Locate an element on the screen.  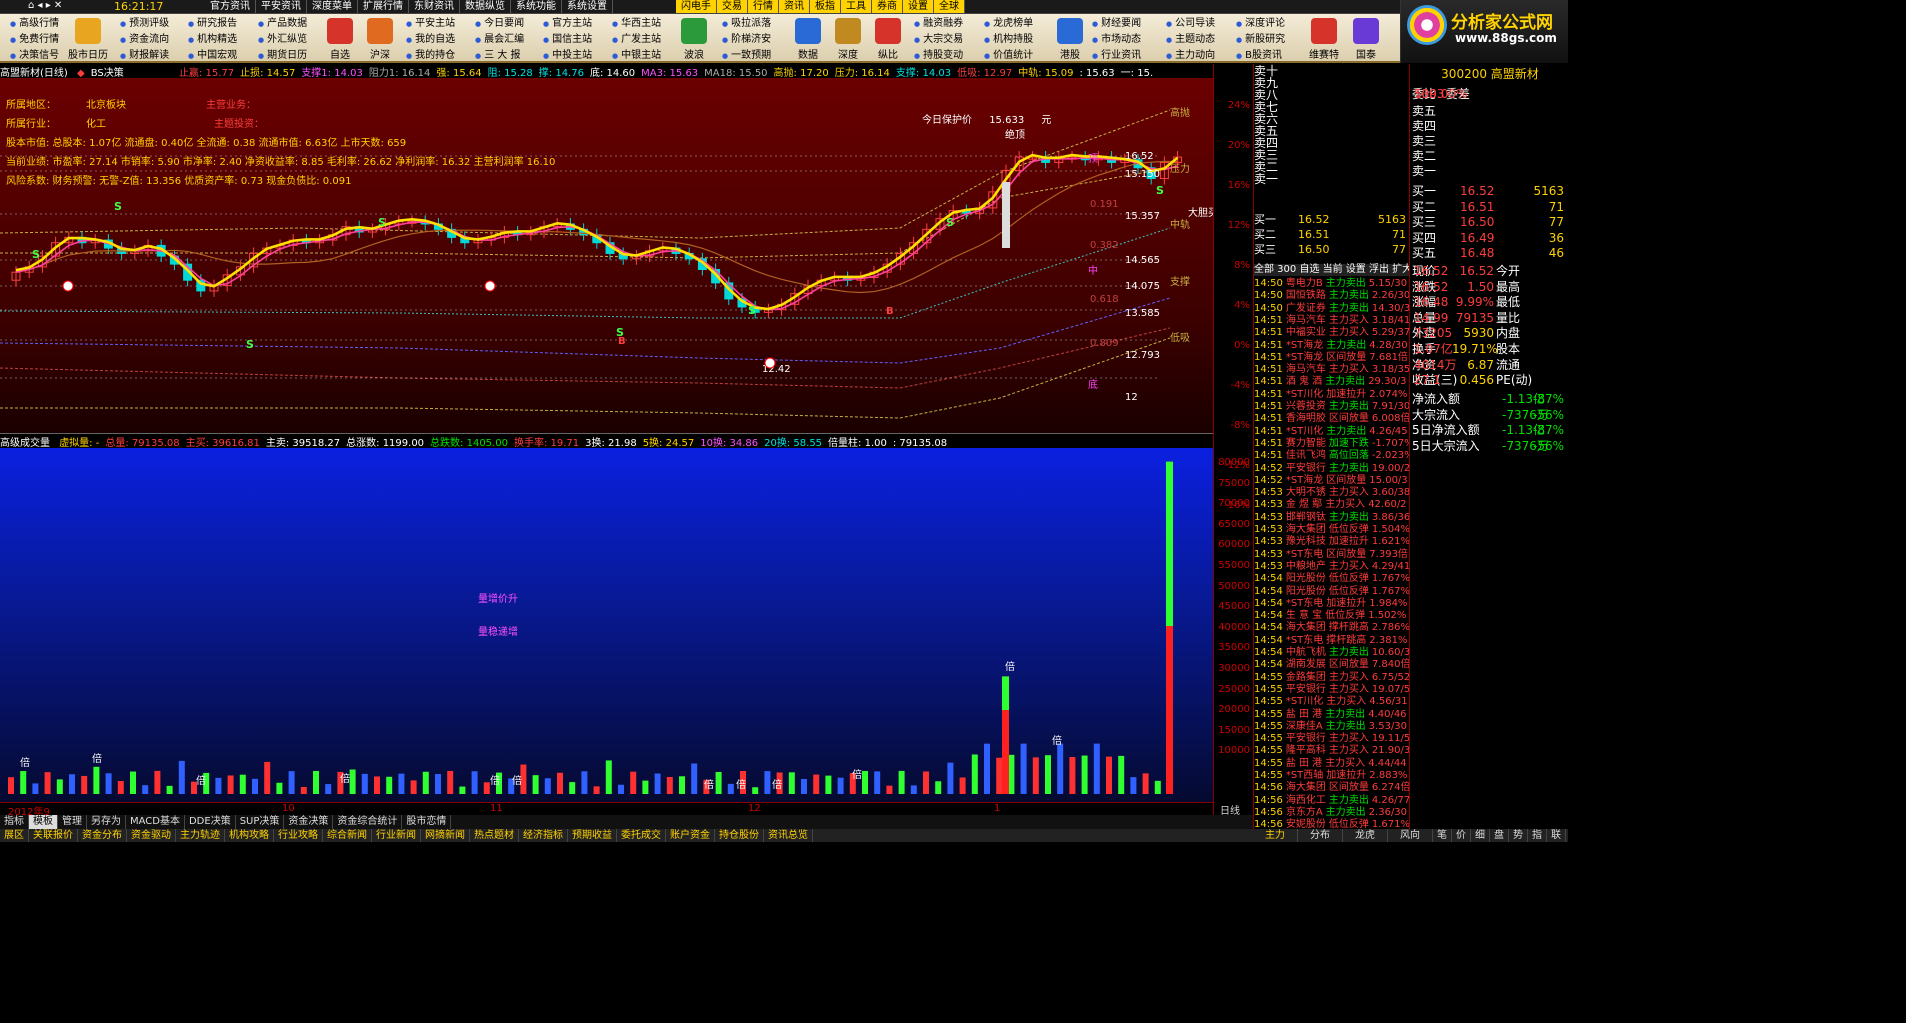
toolbar-button-big1: 股市日历 is located at coordinates (88, 39).